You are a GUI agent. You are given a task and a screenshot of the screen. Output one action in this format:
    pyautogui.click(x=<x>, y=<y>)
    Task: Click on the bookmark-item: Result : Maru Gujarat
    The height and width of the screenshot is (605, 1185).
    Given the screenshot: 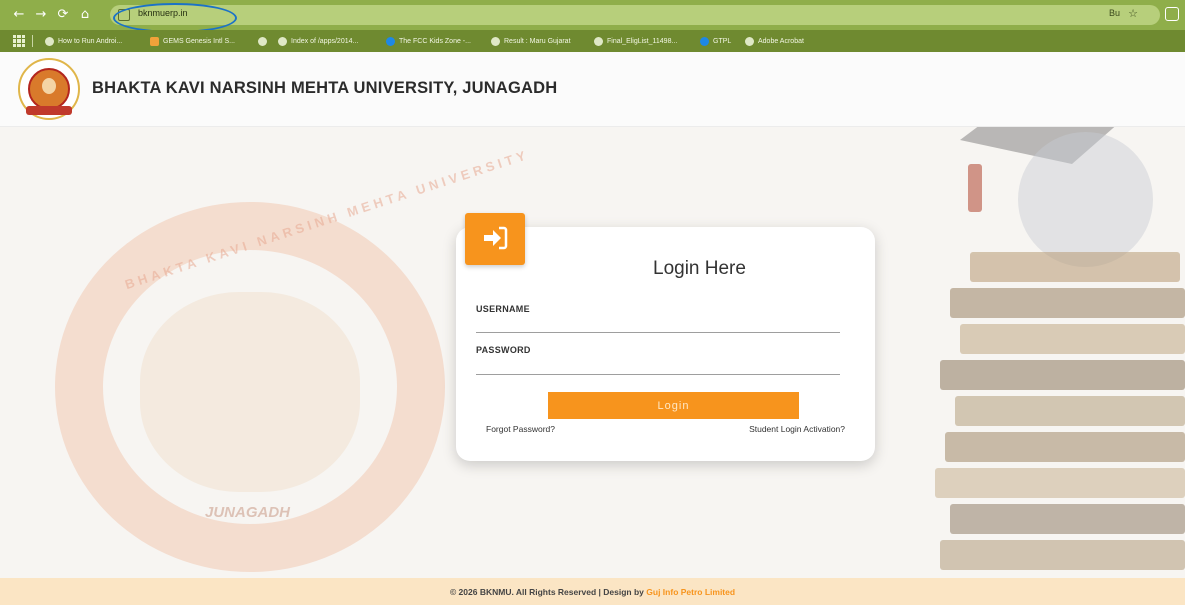 What is the action you would take?
    pyautogui.click(x=531, y=41)
    